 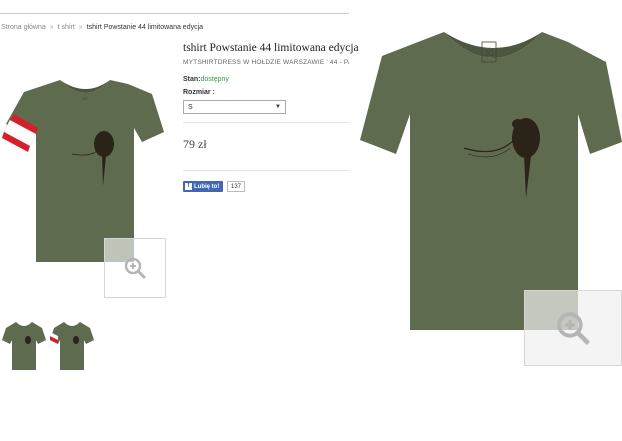 I want to click on zoom-button-small, so click(x=135, y=268).